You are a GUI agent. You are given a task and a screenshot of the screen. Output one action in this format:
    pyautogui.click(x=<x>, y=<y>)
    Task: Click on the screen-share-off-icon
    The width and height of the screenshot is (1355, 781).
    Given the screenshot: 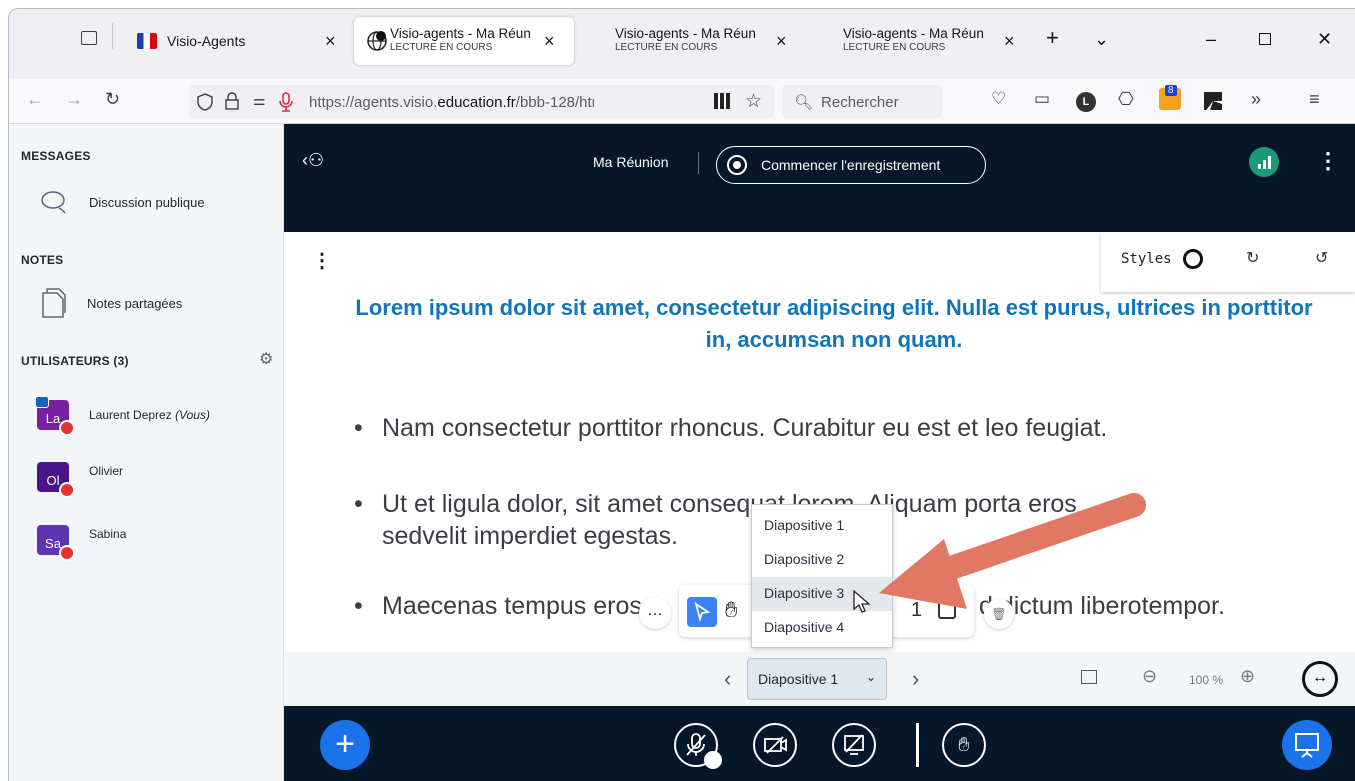 What is the action you would take?
    pyautogui.click(x=854, y=744)
    